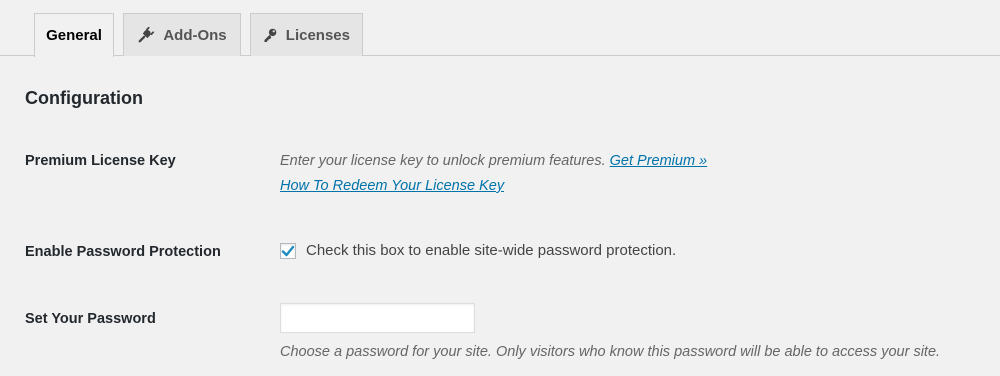 Image resolution: width=1000 pixels, height=376 pixels. Describe the element at coordinates (270, 35) in the screenshot. I see `key-icon` at that location.